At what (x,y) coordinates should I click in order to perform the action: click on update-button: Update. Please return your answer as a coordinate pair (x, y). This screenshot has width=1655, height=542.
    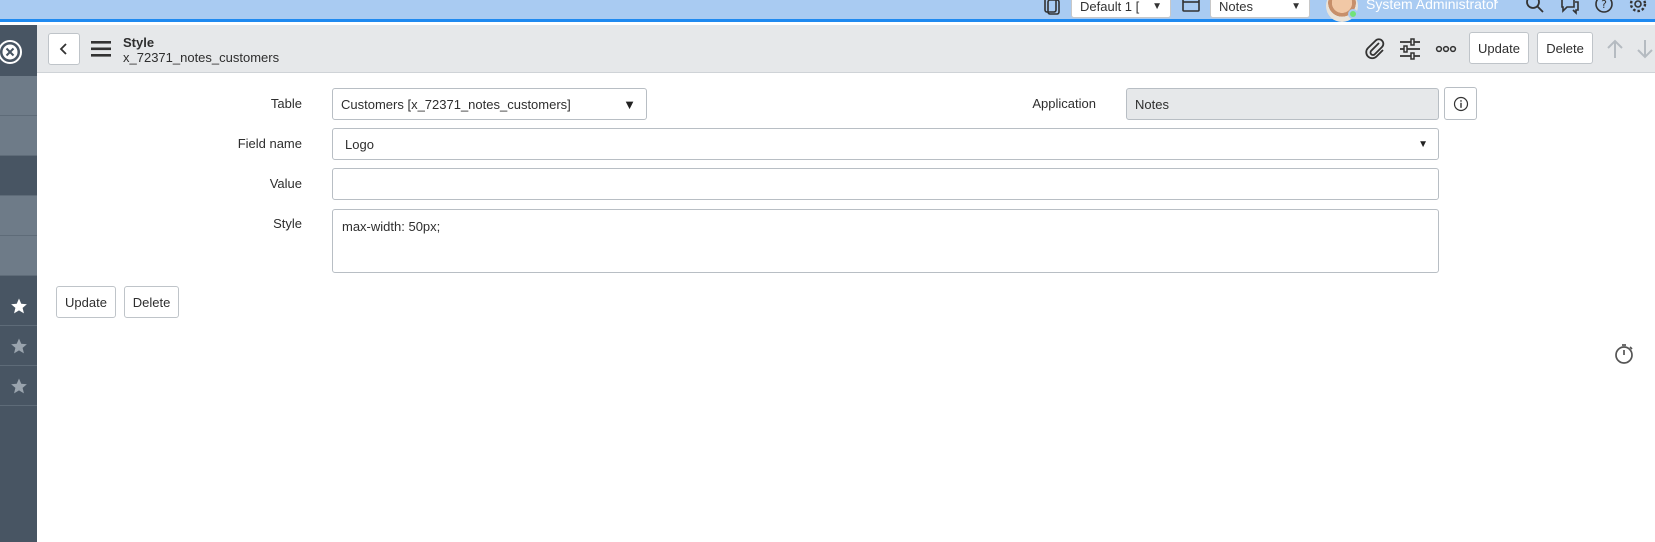
    Looking at the image, I should click on (86, 302).